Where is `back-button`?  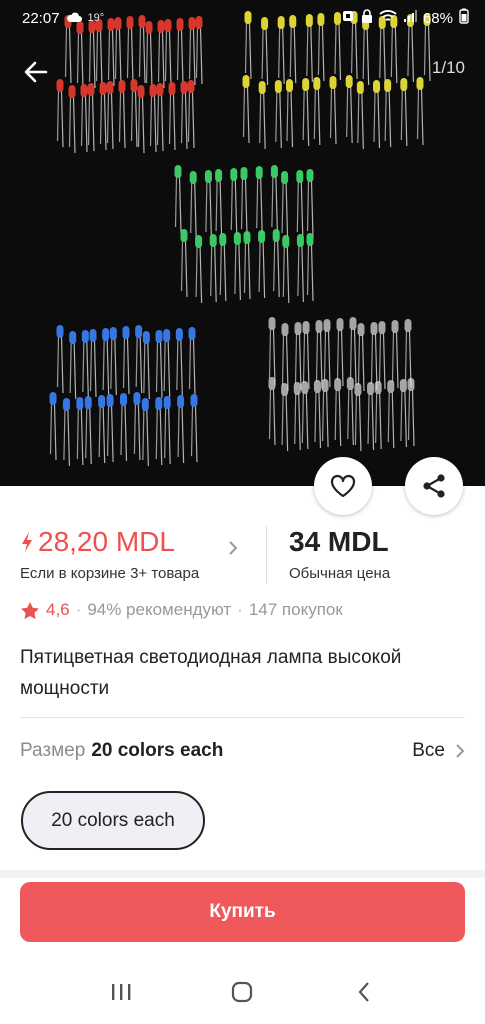
back-button is located at coordinates (36, 72).